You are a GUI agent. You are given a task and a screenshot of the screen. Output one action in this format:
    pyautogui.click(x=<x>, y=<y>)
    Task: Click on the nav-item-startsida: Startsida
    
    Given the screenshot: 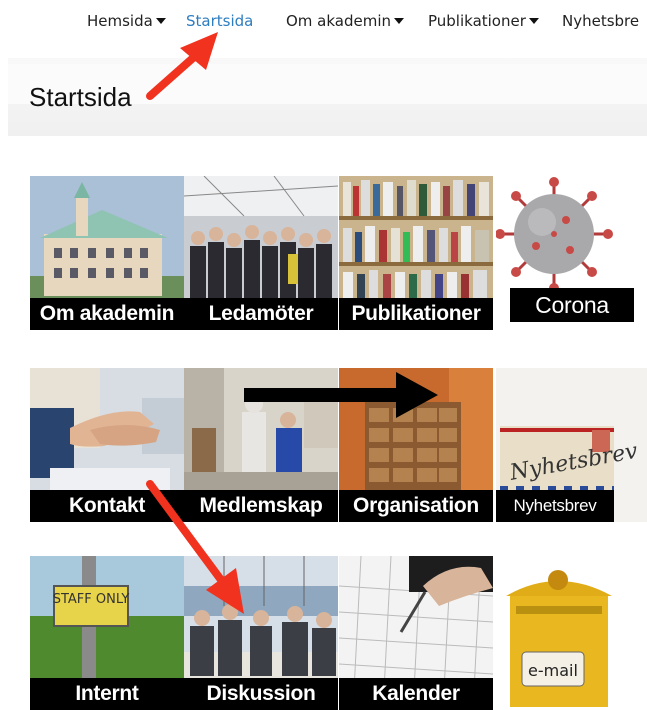 What is the action you would take?
    pyautogui.click(x=219, y=21)
    